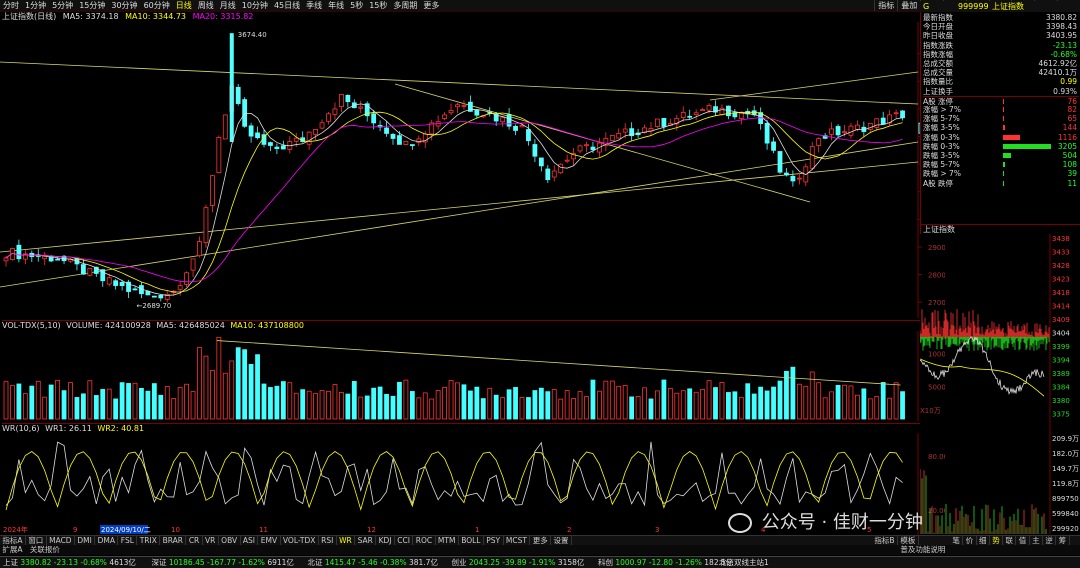 The height and width of the screenshot is (568, 1080). What do you see at coordinates (62, 5) in the screenshot?
I see `period-tab-2: 5分钟` at bounding box center [62, 5].